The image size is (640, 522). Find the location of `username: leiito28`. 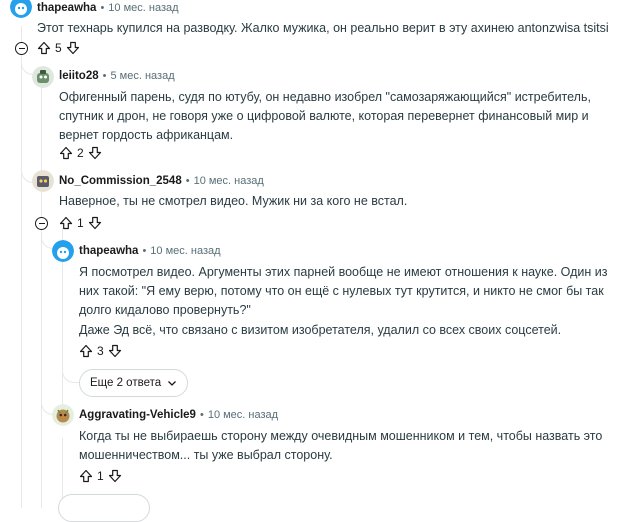

username: leiito28 is located at coordinates (79, 76).